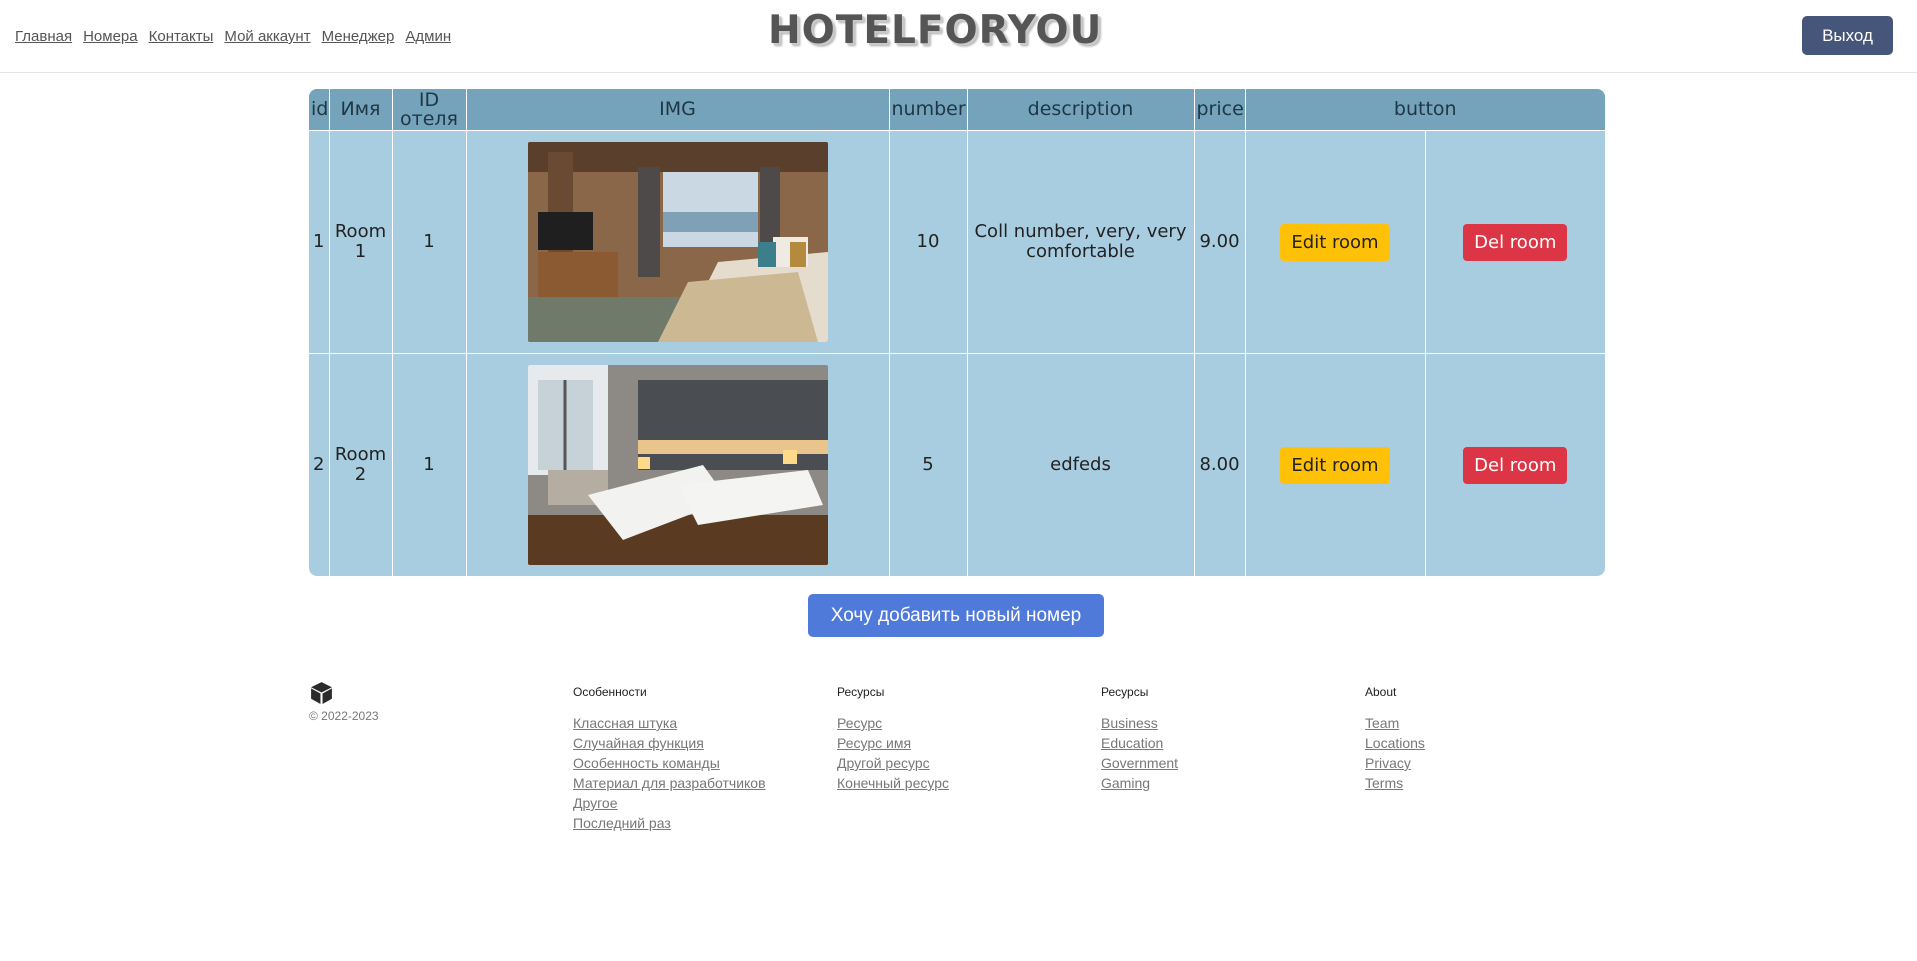 The width and height of the screenshot is (1917, 961). I want to click on footer-link: Ресурс имя, so click(874, 743).